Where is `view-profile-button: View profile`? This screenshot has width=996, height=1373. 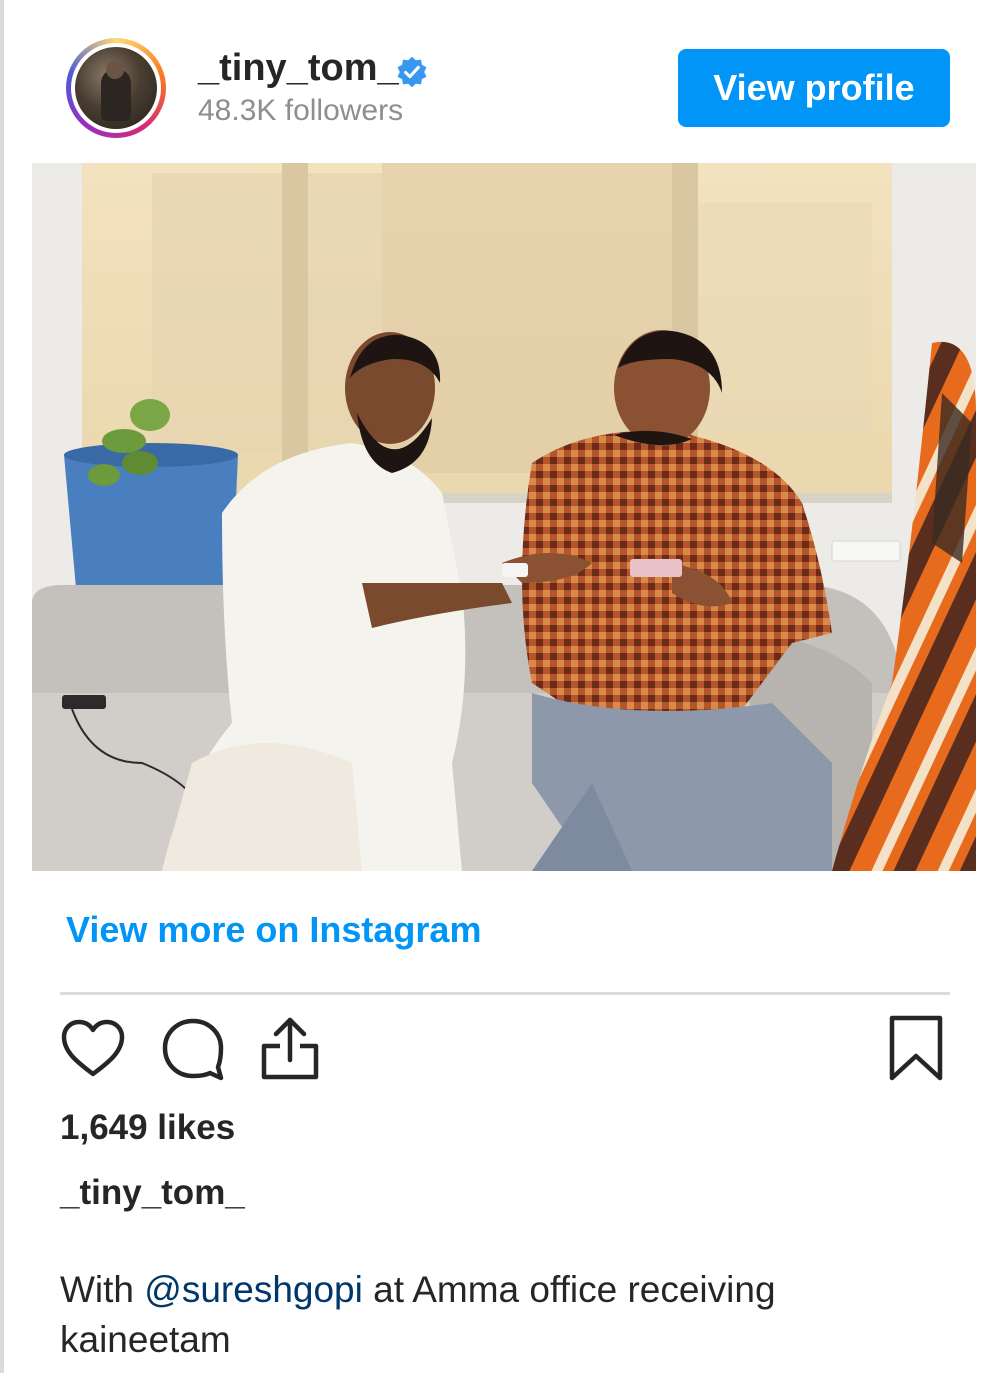 view-profile-button: View profile is located at coordinates (814, 88).